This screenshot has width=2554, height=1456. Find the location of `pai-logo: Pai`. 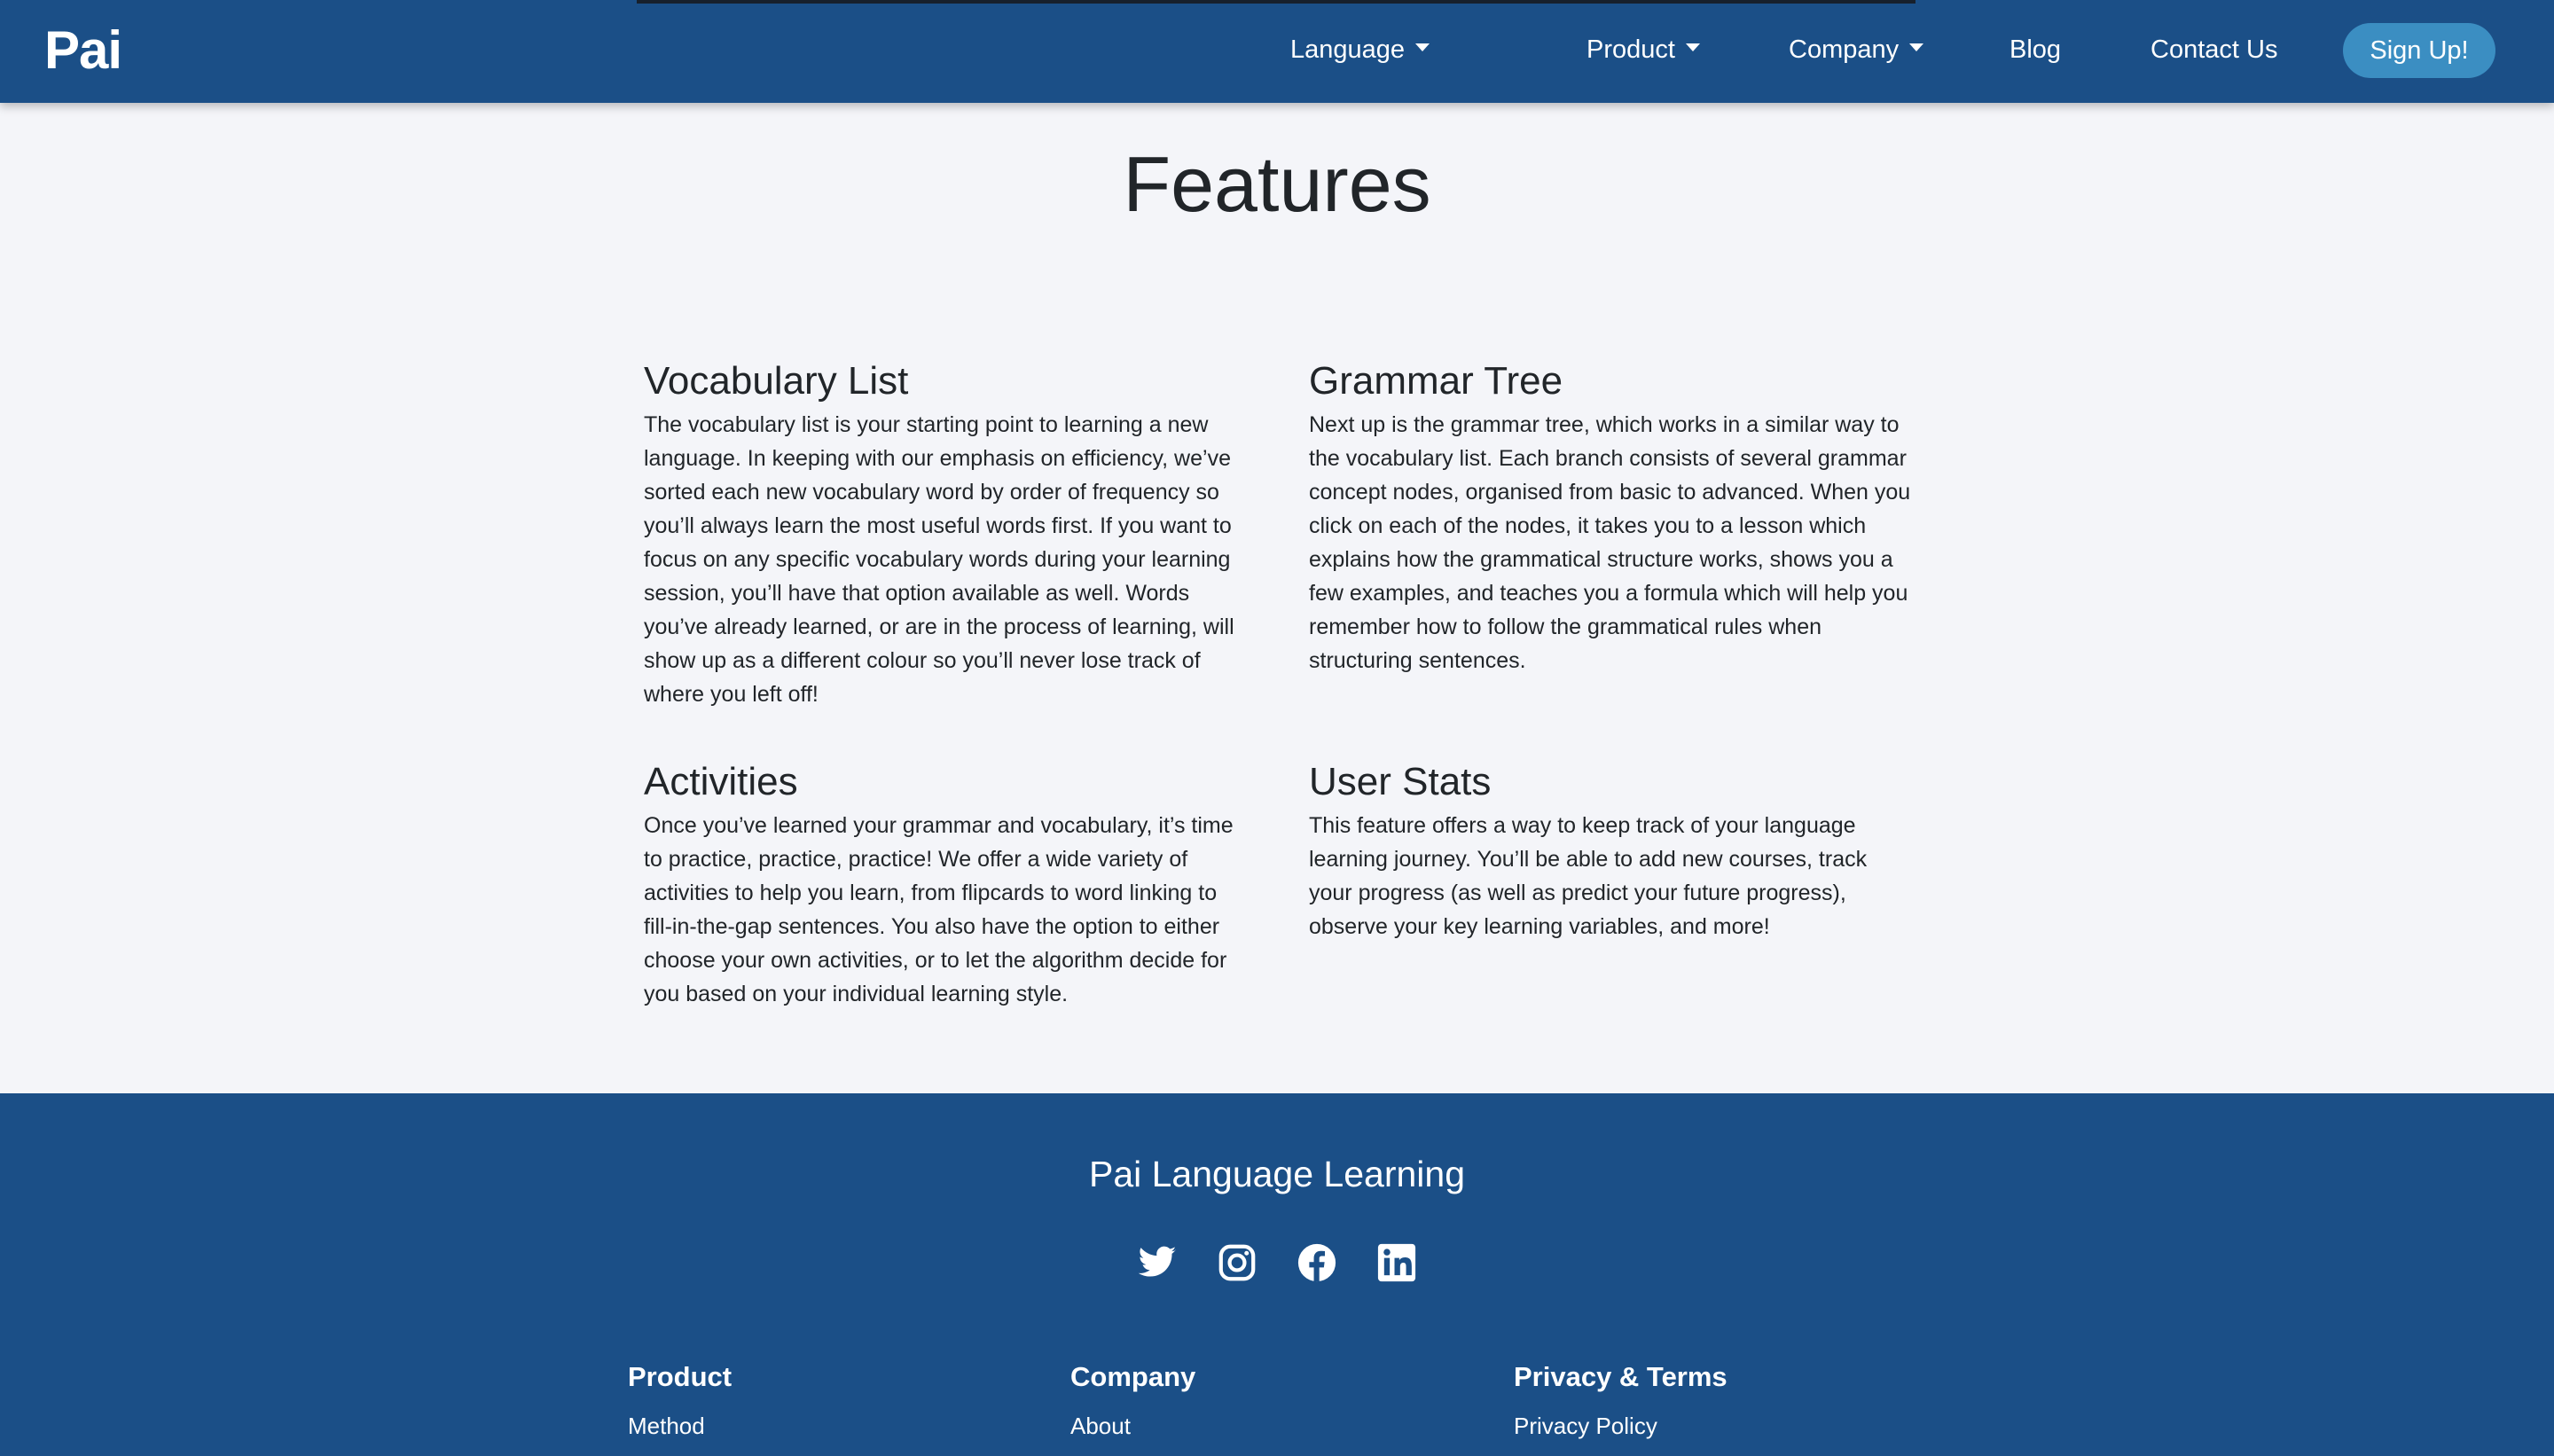

pai-logo: Pai is located at coordinates (83, 51).